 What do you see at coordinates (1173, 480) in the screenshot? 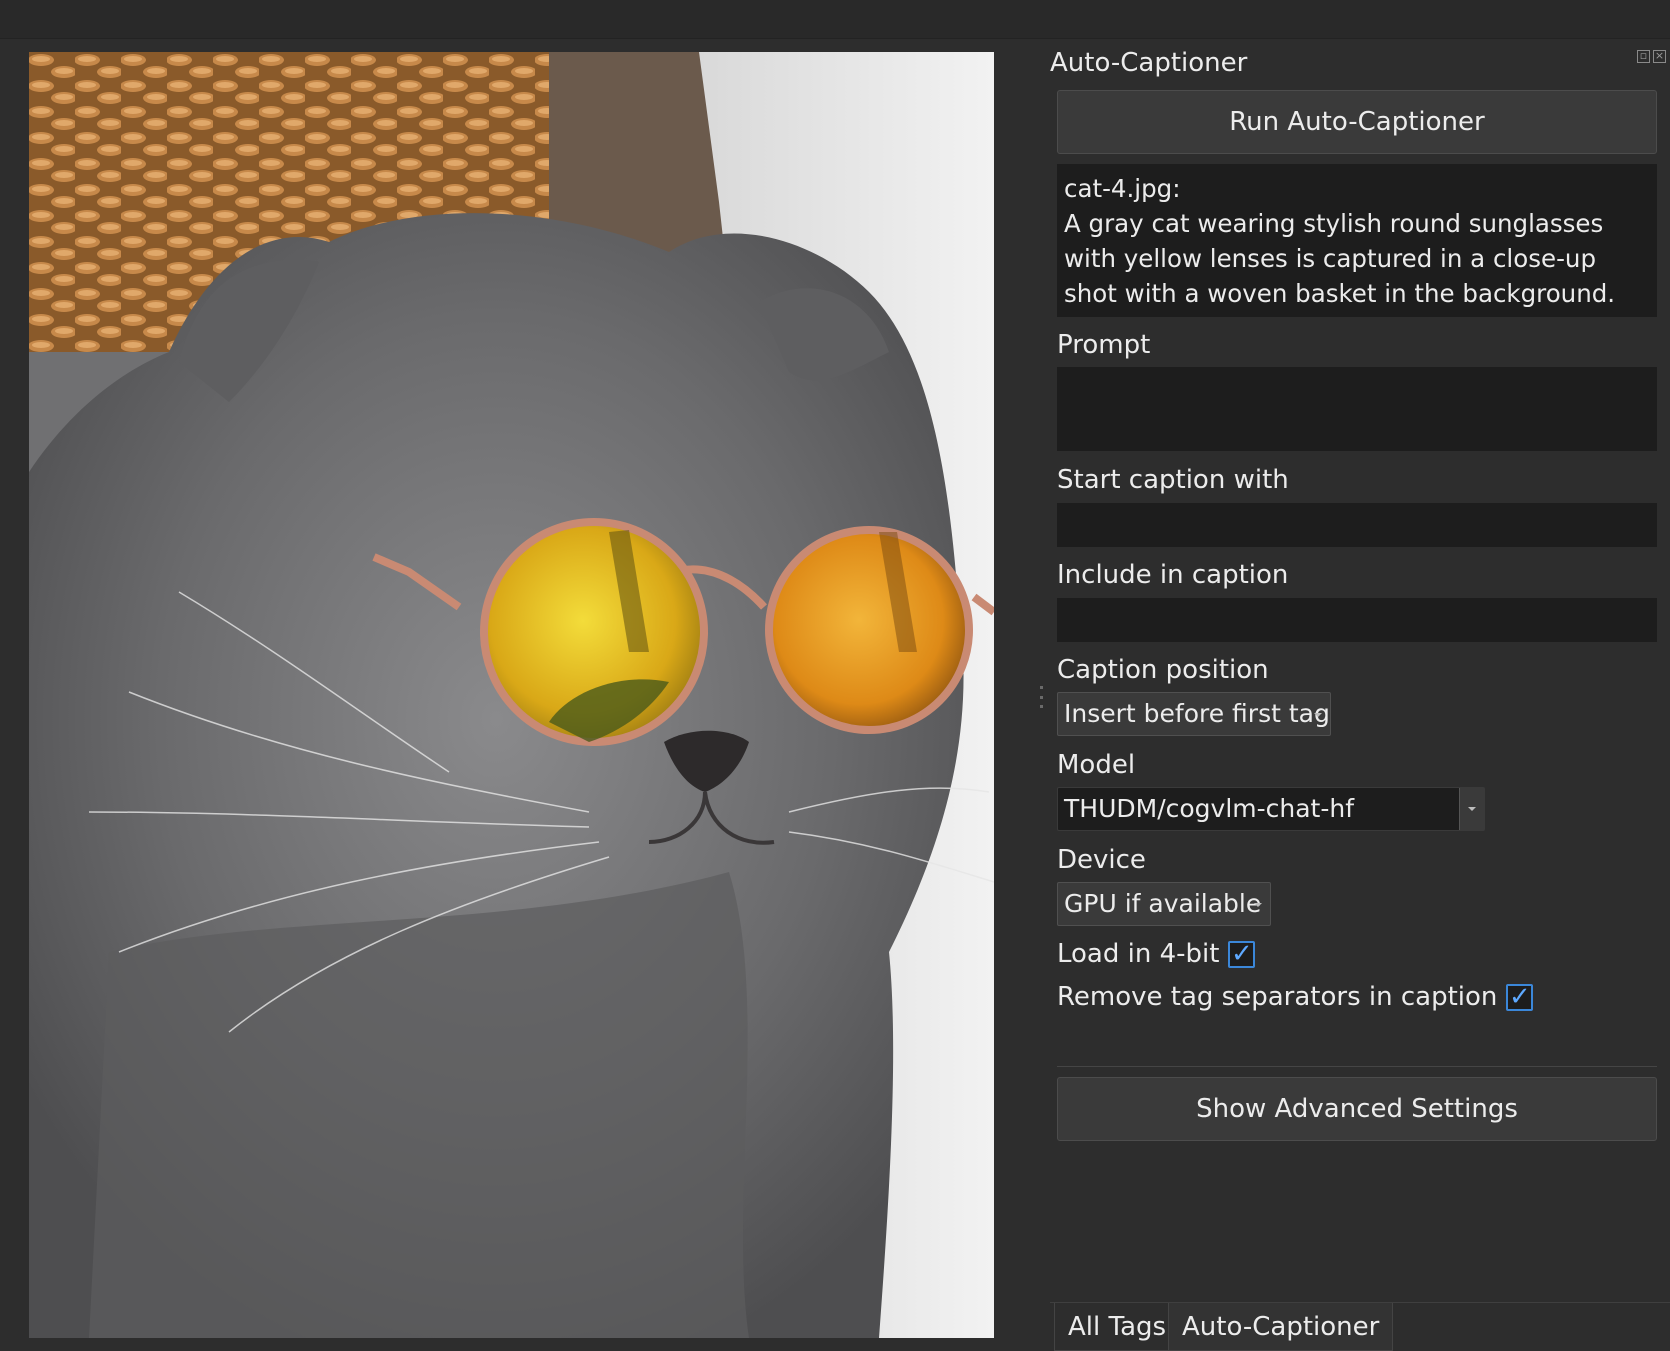
I see `start-caption-label: Start caption with` at bounding box center [1173, 480].